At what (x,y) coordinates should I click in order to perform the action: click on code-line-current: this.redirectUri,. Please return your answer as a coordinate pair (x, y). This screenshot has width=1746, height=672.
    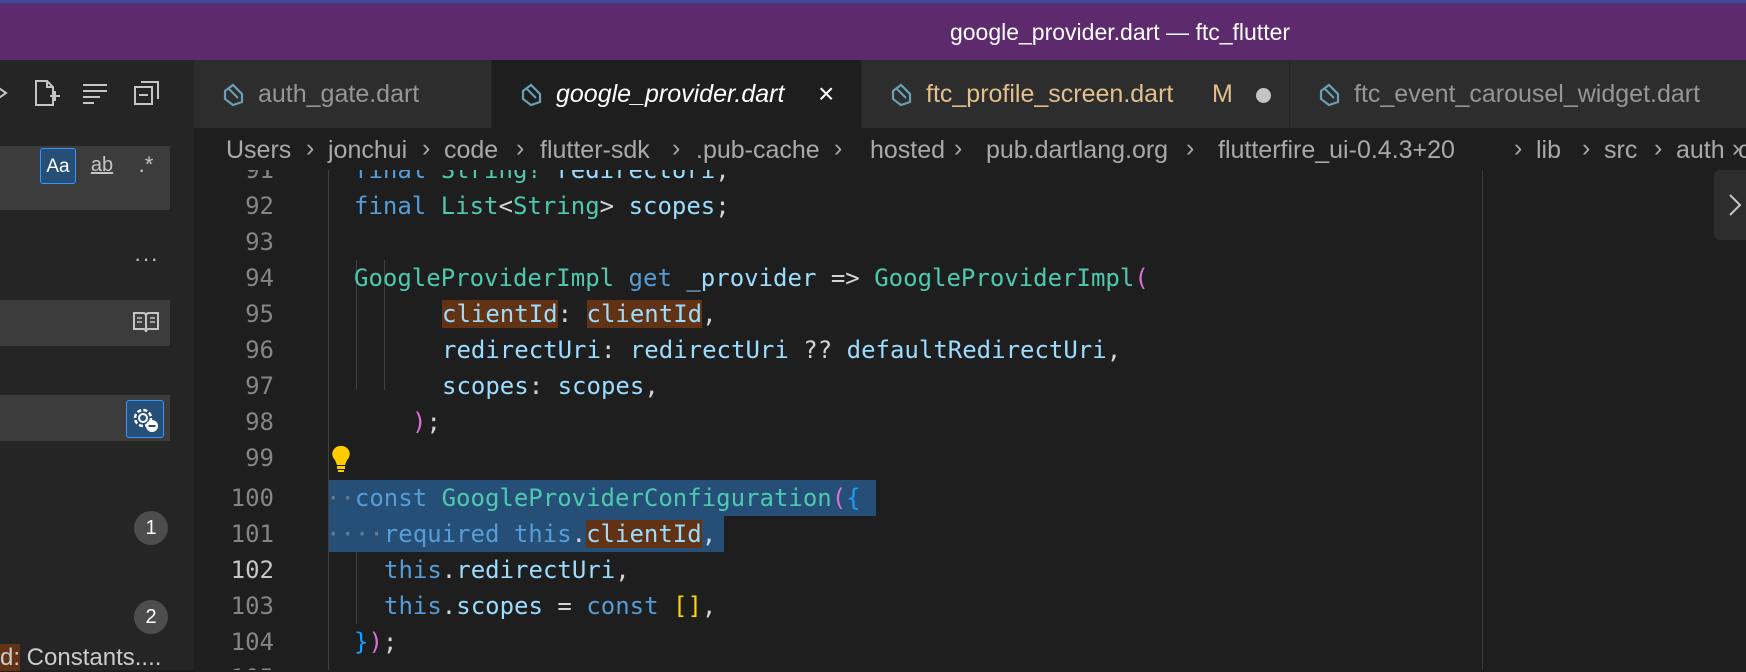
    Looking at the image, I should click on (507, 570).